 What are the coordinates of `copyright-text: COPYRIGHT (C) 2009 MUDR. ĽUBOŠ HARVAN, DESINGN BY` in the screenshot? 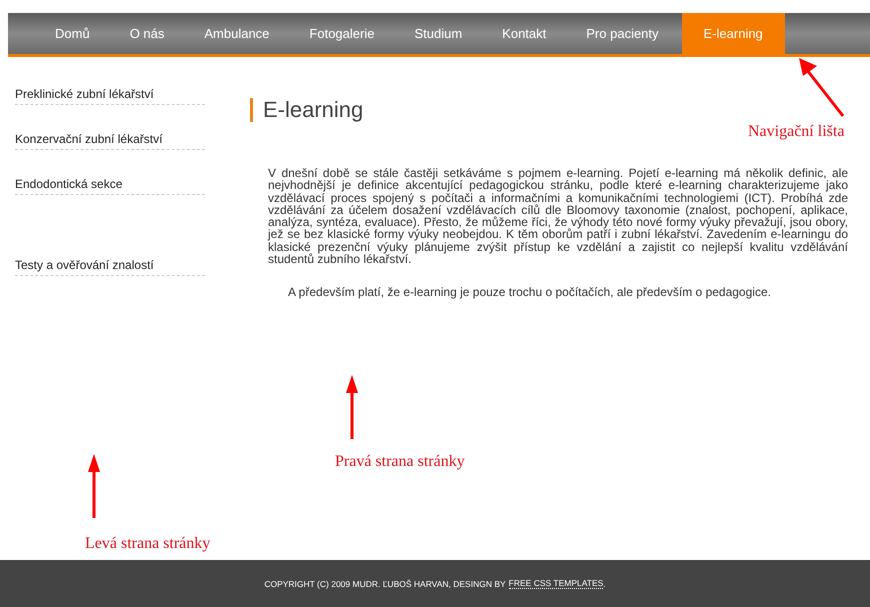 It's located at (385, 583).